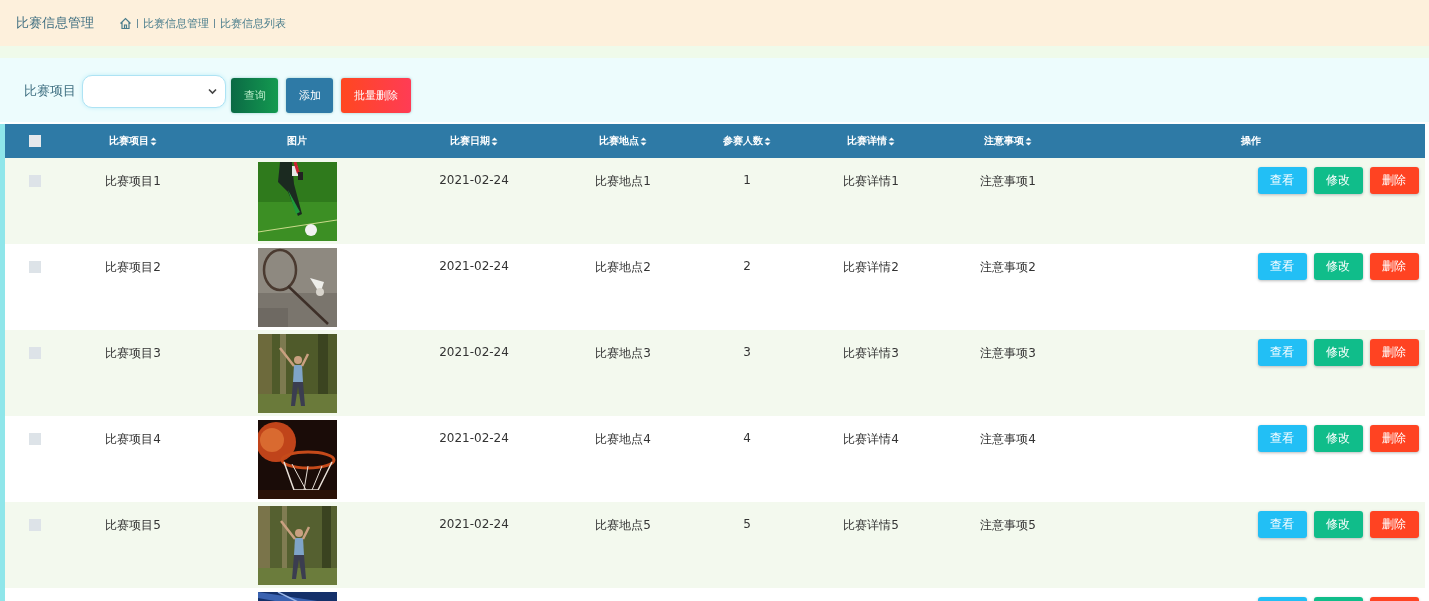  I want to click on table-cell: 注意事项3, so click(1008, 353).